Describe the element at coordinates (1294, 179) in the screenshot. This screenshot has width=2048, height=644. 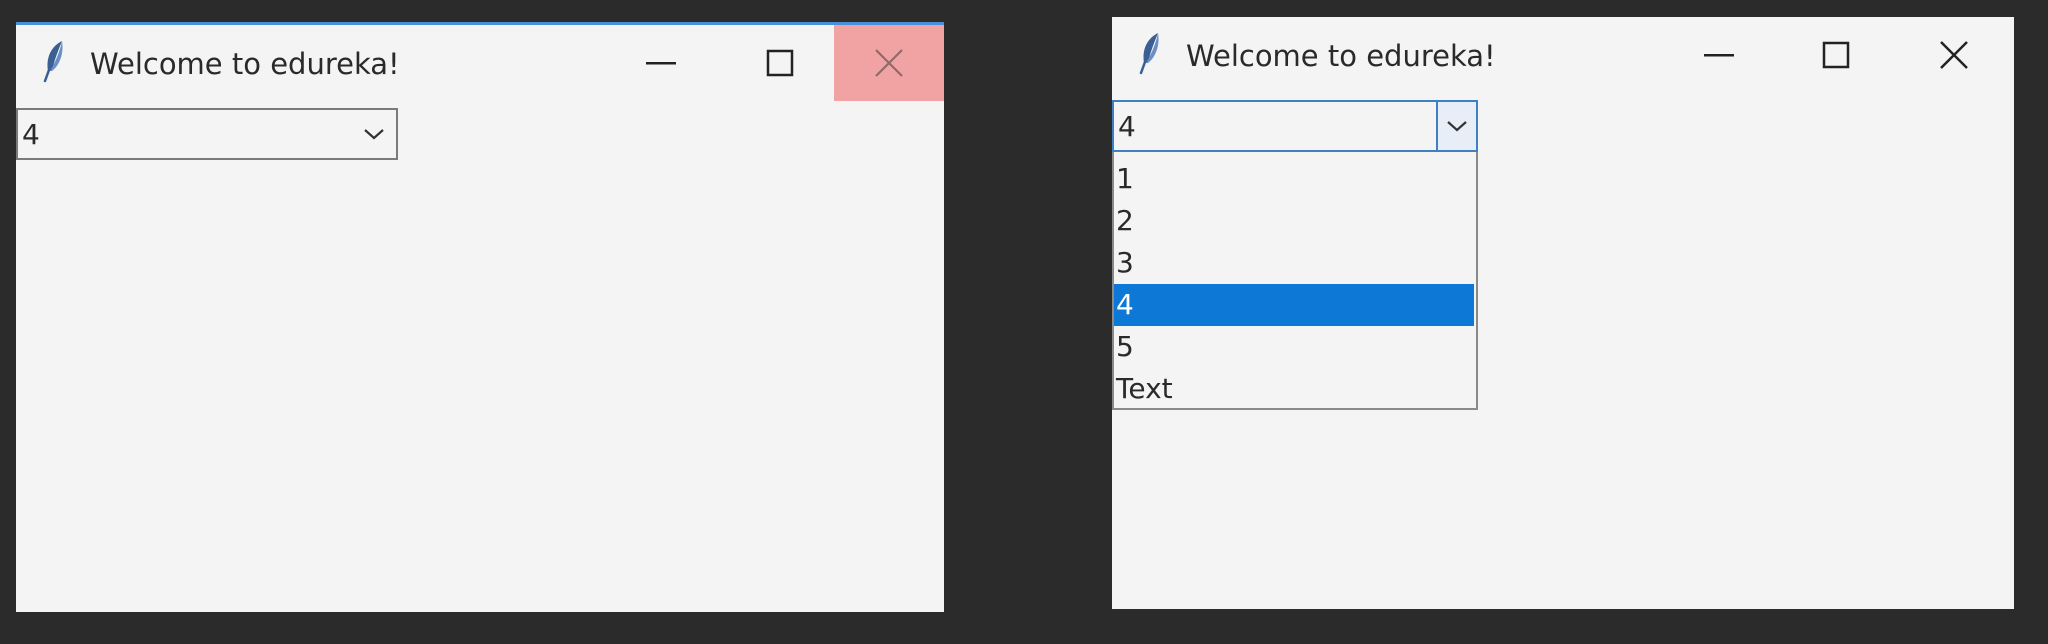
I see `dropdown-option-1: 1` at that location.